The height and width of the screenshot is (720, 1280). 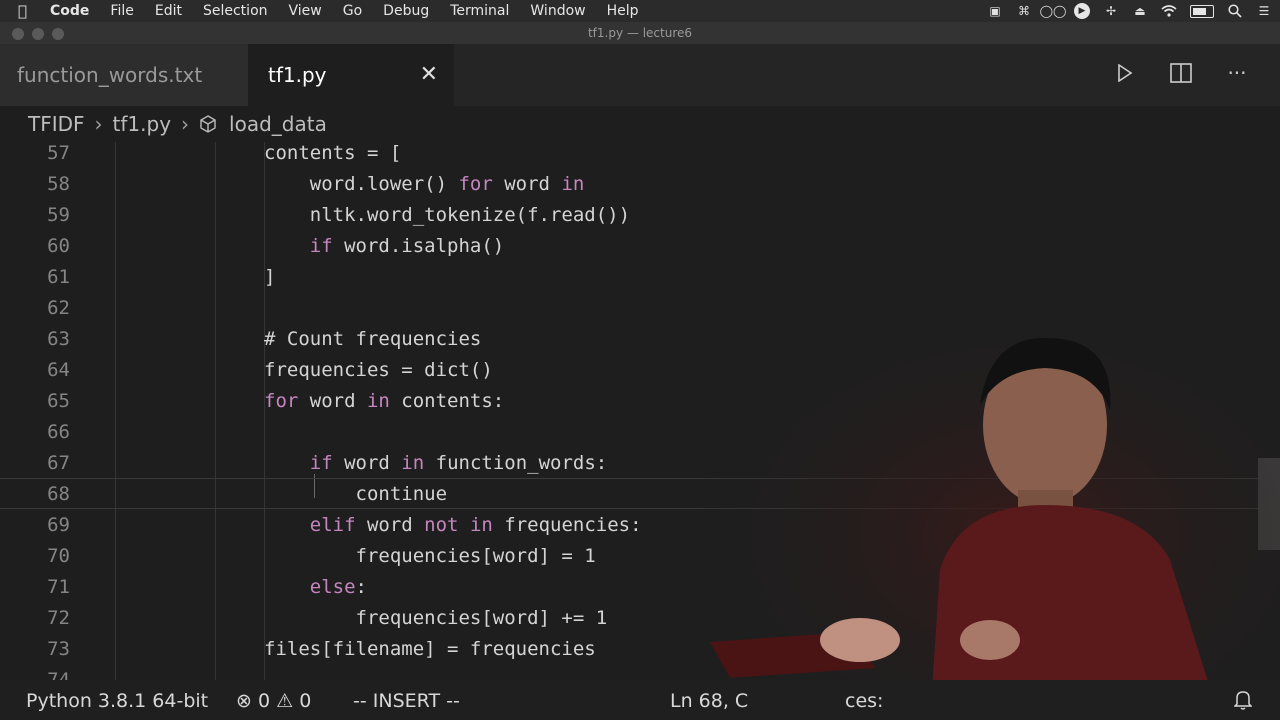 What do you see at coordinates (338, 586) in the screenshot?
I see `code-text: else:` at bounding box center [338, 586].